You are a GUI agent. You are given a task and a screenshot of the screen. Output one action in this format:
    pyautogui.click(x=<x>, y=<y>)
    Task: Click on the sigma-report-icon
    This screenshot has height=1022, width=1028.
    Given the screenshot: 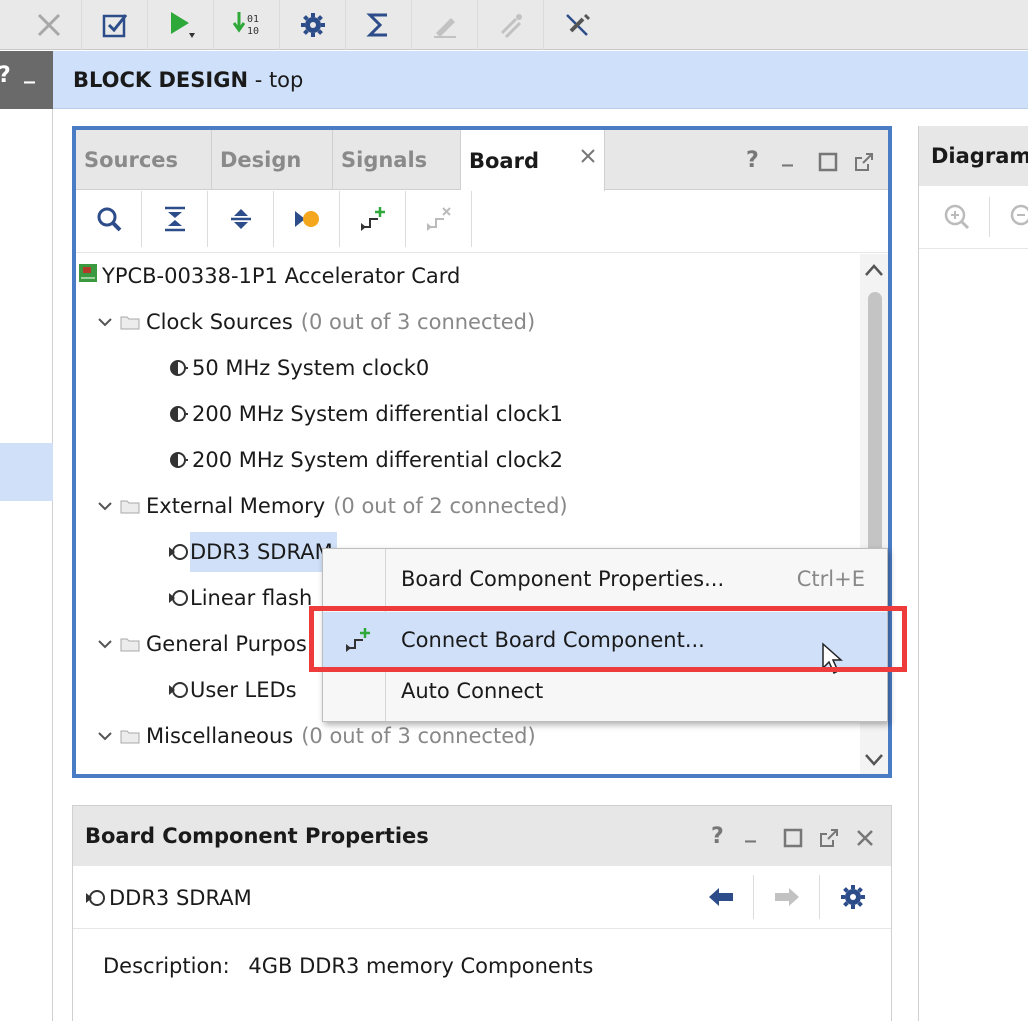 What is the action you would take?
    pyautogui.click(x=379, y=25)
    